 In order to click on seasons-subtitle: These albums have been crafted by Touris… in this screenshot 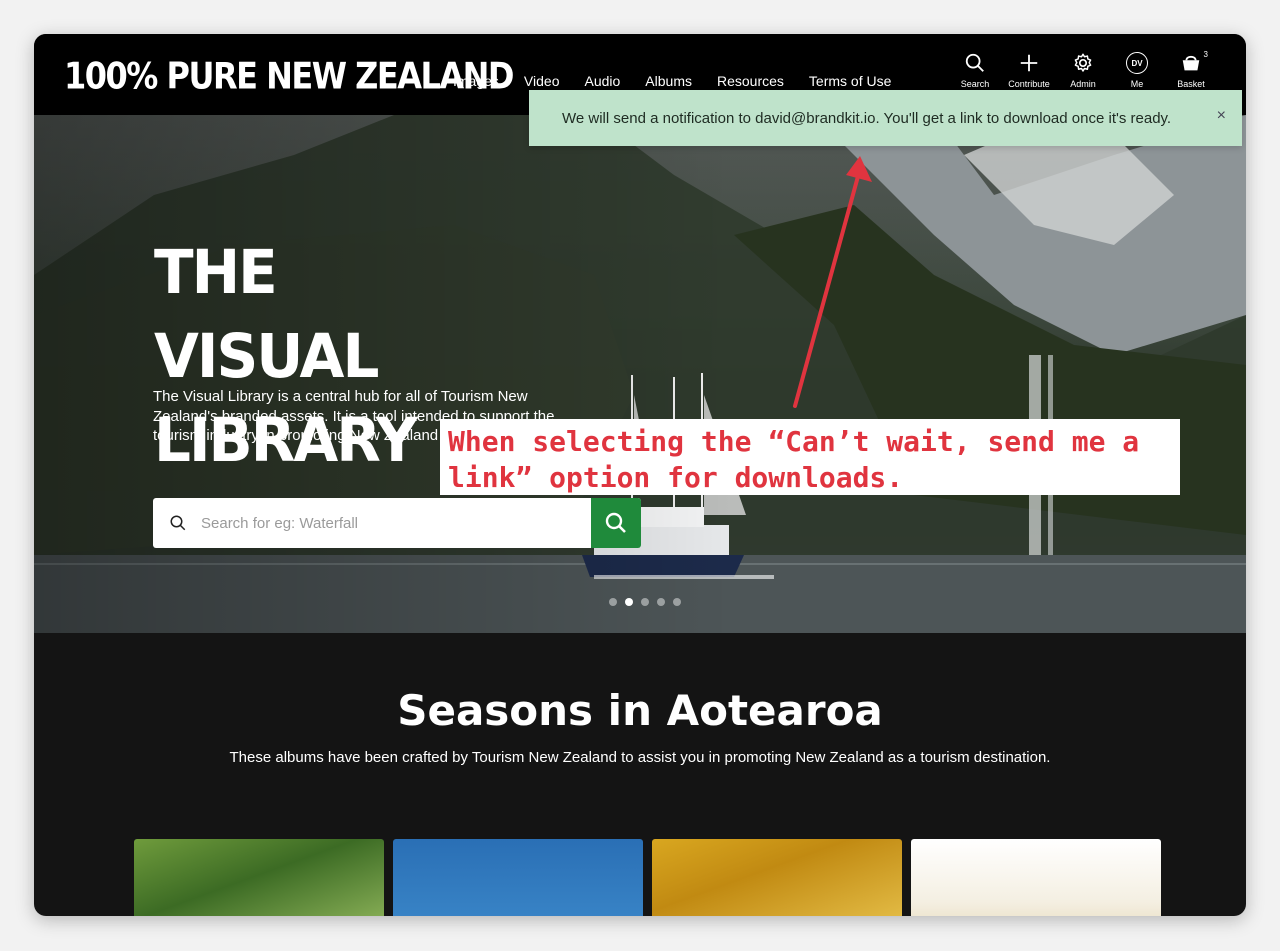, I will do `click(640, 757)`.